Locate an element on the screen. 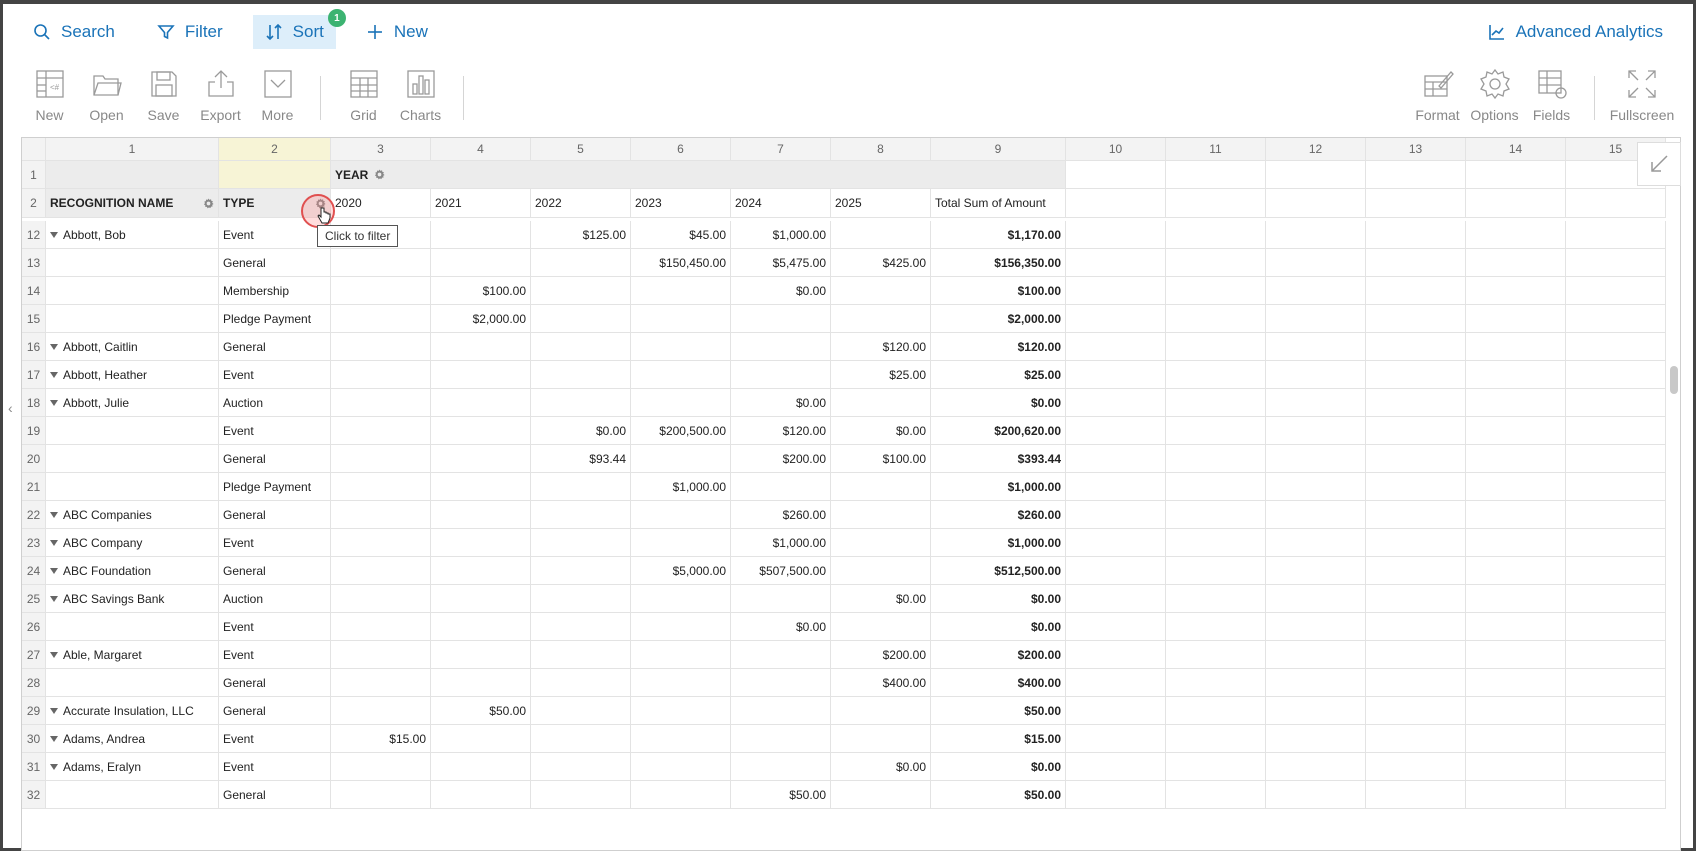 This screenshot has width=1696, height=851. year-column-header: 2025 is located at coordinates (881, 203).